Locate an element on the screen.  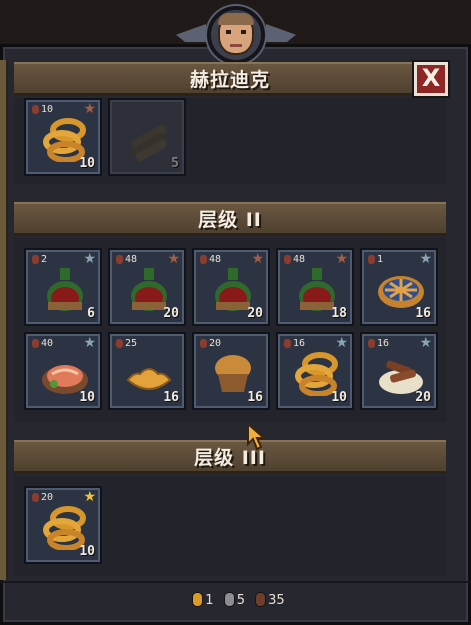
close-icon: X is located at coordinates (431, 78).